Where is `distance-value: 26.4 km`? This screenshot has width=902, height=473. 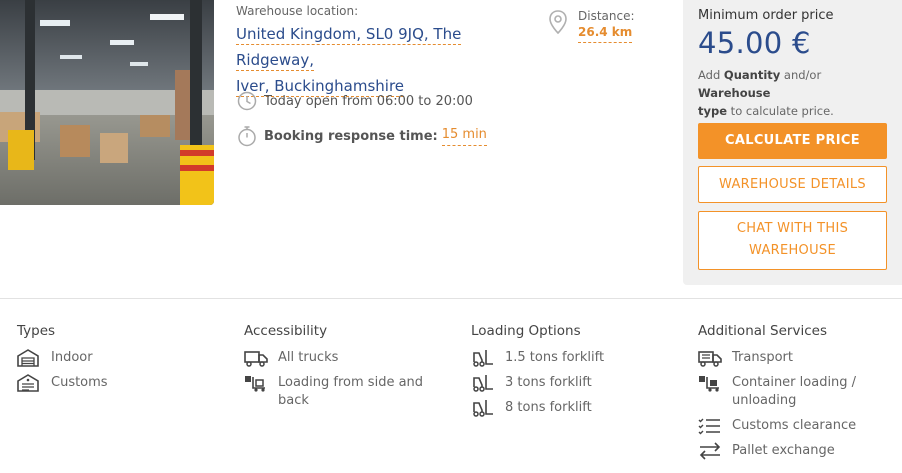 distance-value: 26.4 km is located at coordinates (605, 34).